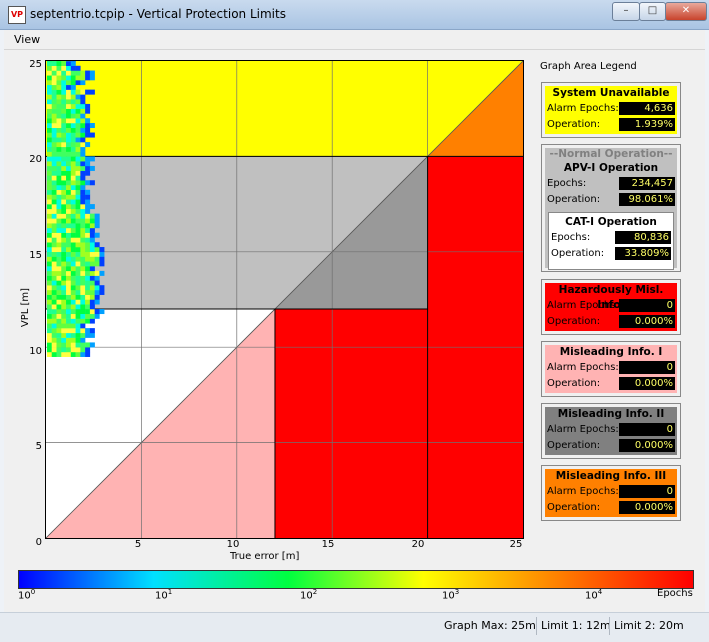 Image resolution: width=709 pixels, height=642 pixels. What do you see at coordinates (611, 93) in the screenshot?
I see `legend-panel-title: System Unavailable` at bounding box center [611, 93].